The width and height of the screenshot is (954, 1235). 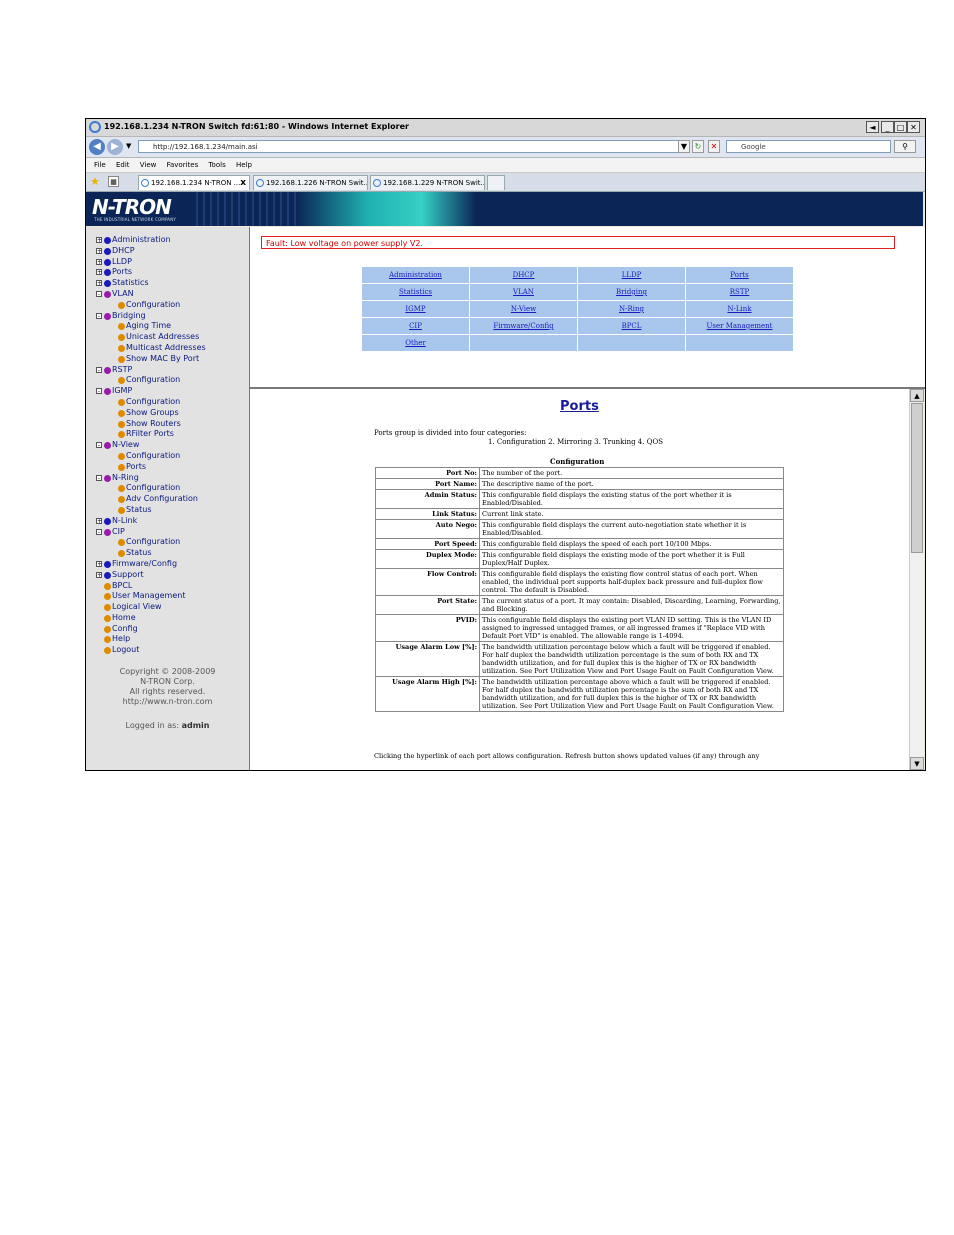 What do you see at coordinates (739, 326) in the screenshot?
I see `nav-link: User Management` at bounding box center [739, 326].